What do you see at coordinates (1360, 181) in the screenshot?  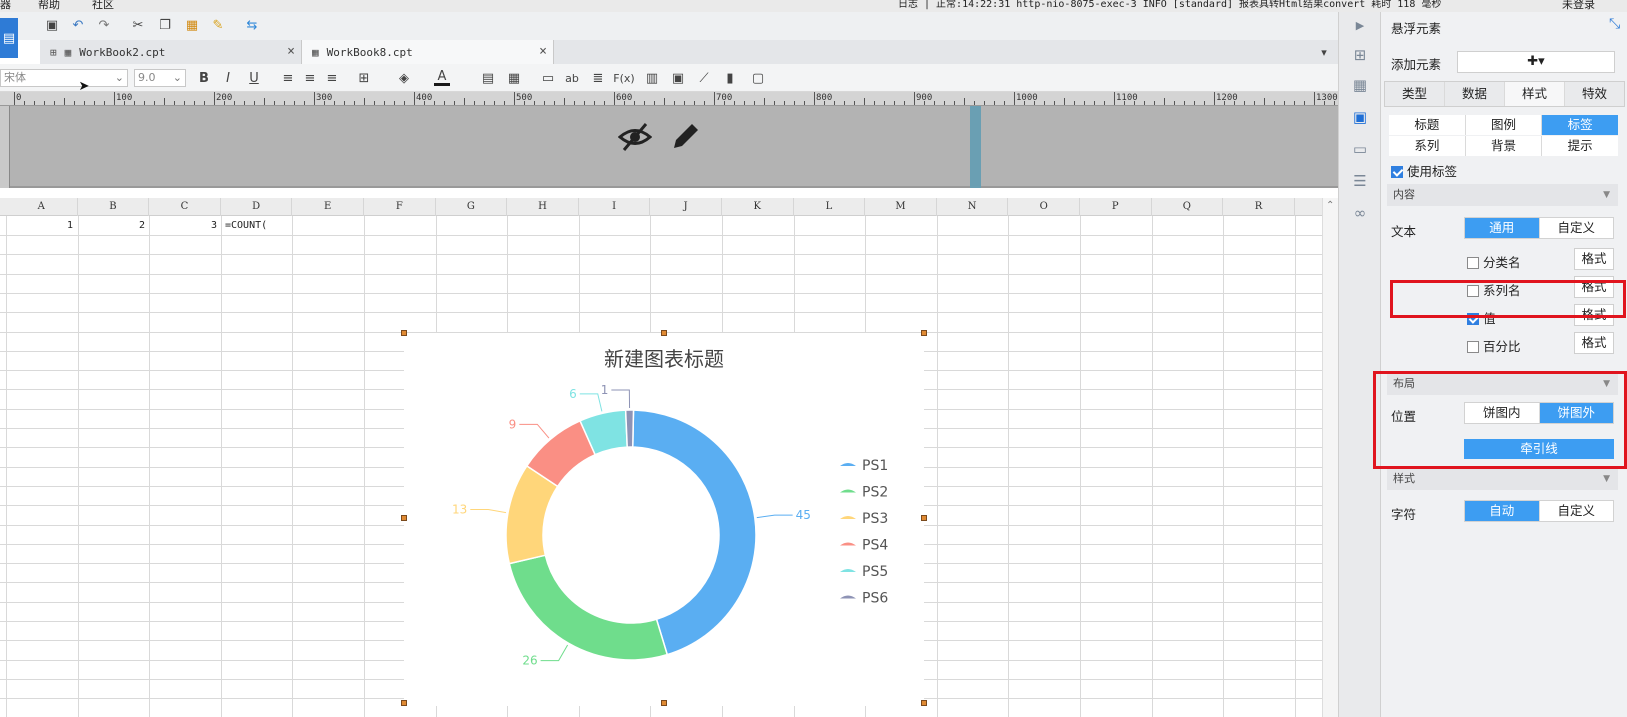 I see `list-icon: ☰` at bounding box center [1360, 181].